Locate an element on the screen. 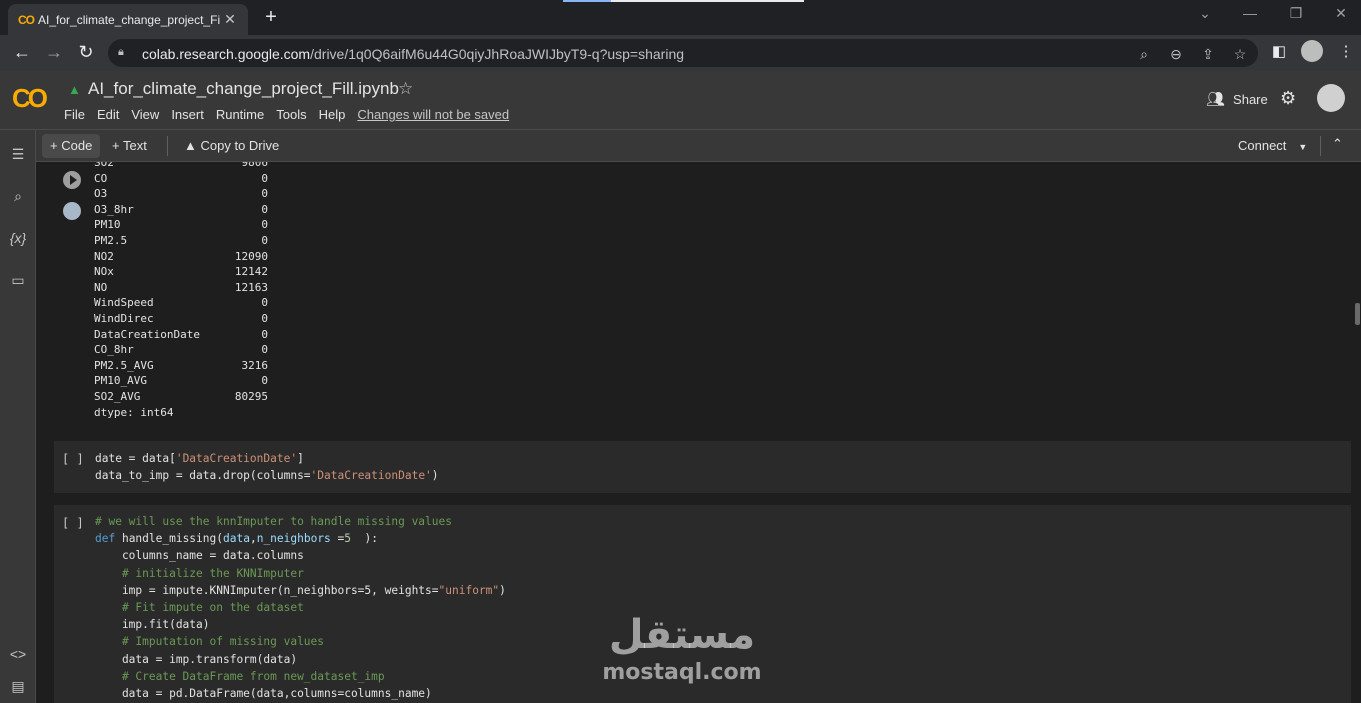 The image size is (1361, 703). close-window-icon: ✕ is located at coordinates (1341, 13).